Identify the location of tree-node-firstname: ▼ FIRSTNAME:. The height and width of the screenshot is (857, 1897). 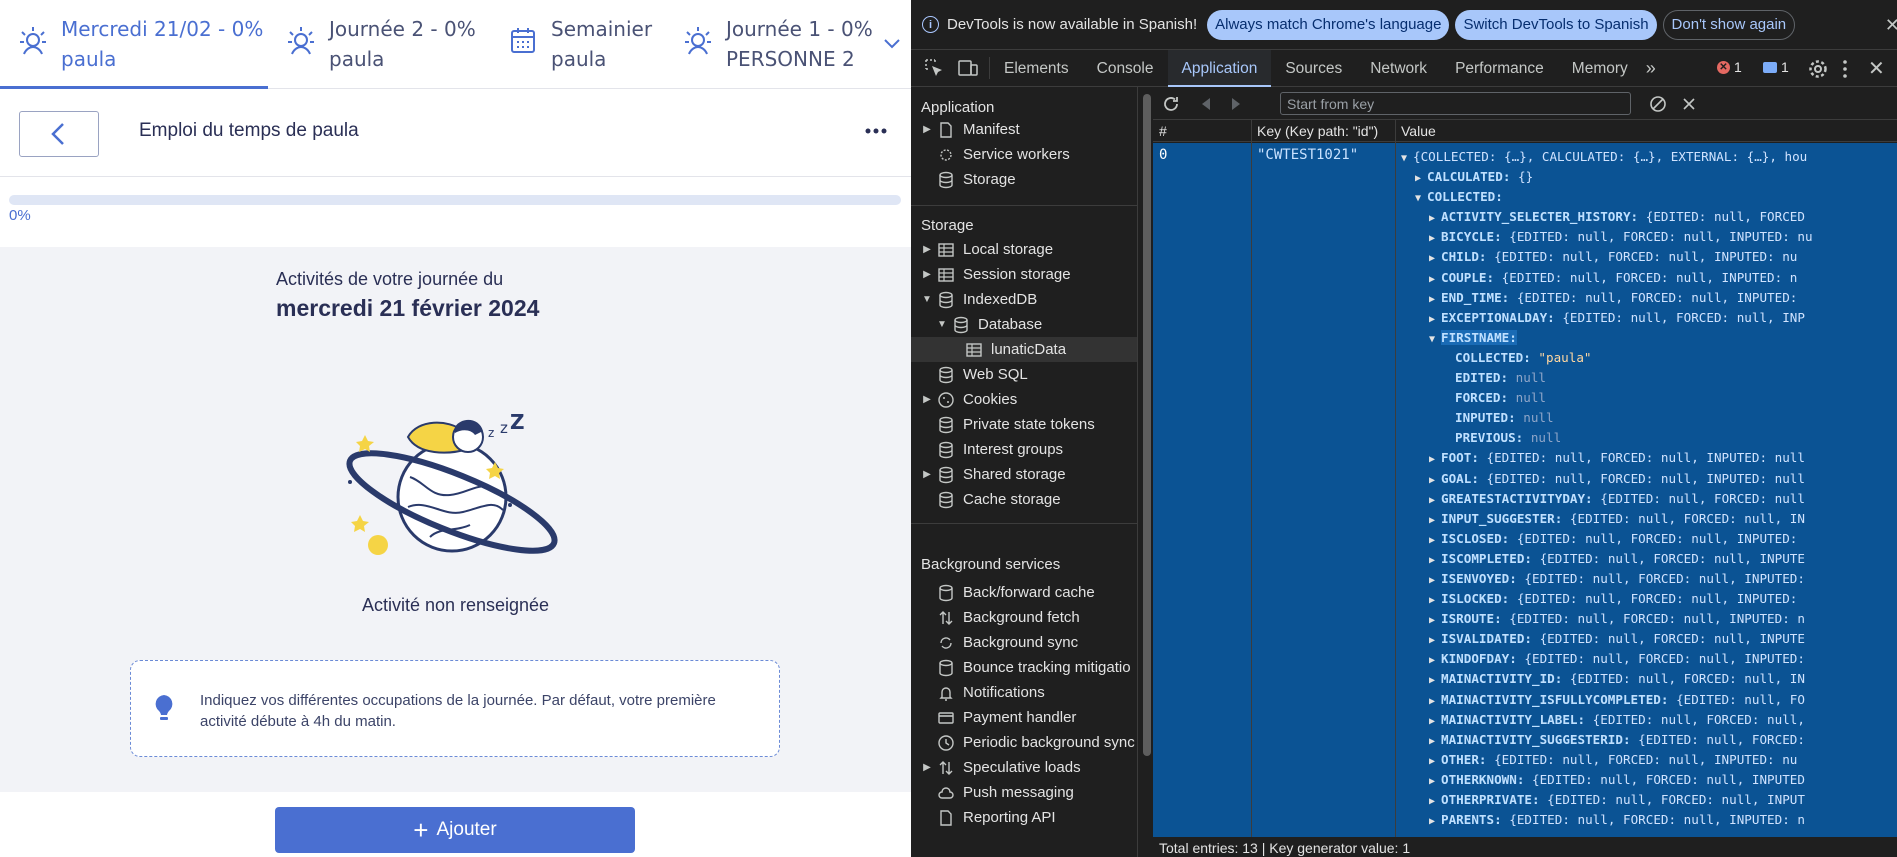
(1649, 338).